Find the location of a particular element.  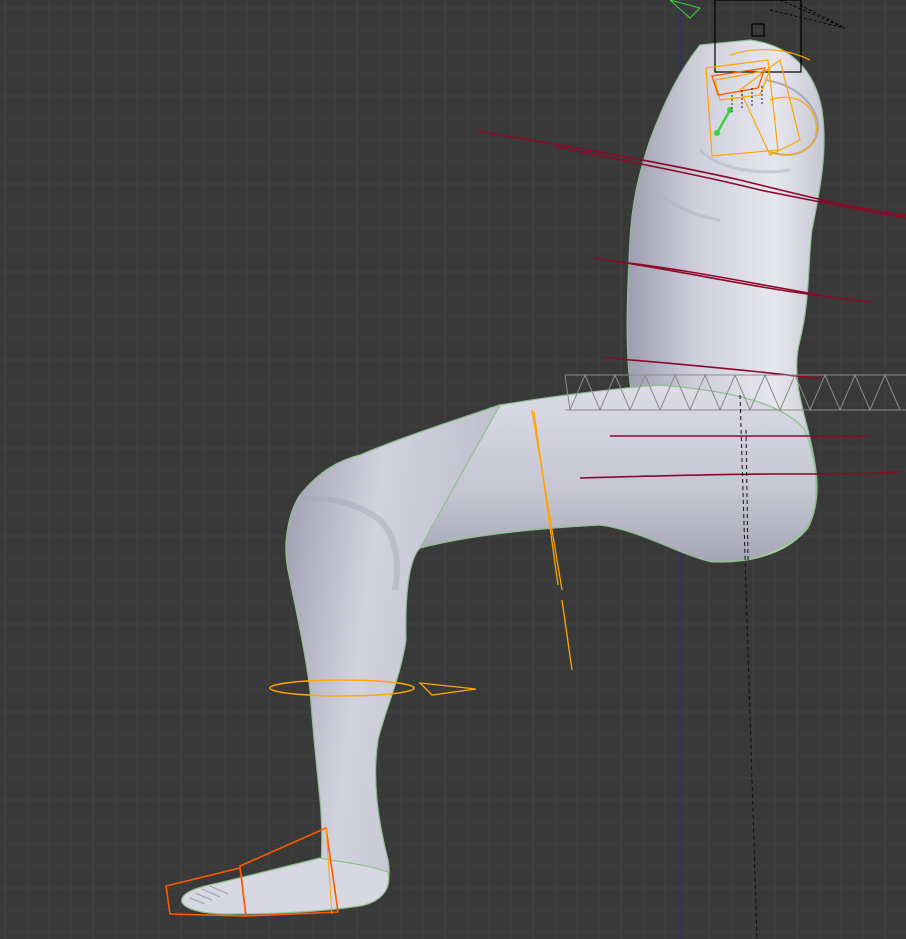

spine-top-bone is located at coordinates (685, 9).